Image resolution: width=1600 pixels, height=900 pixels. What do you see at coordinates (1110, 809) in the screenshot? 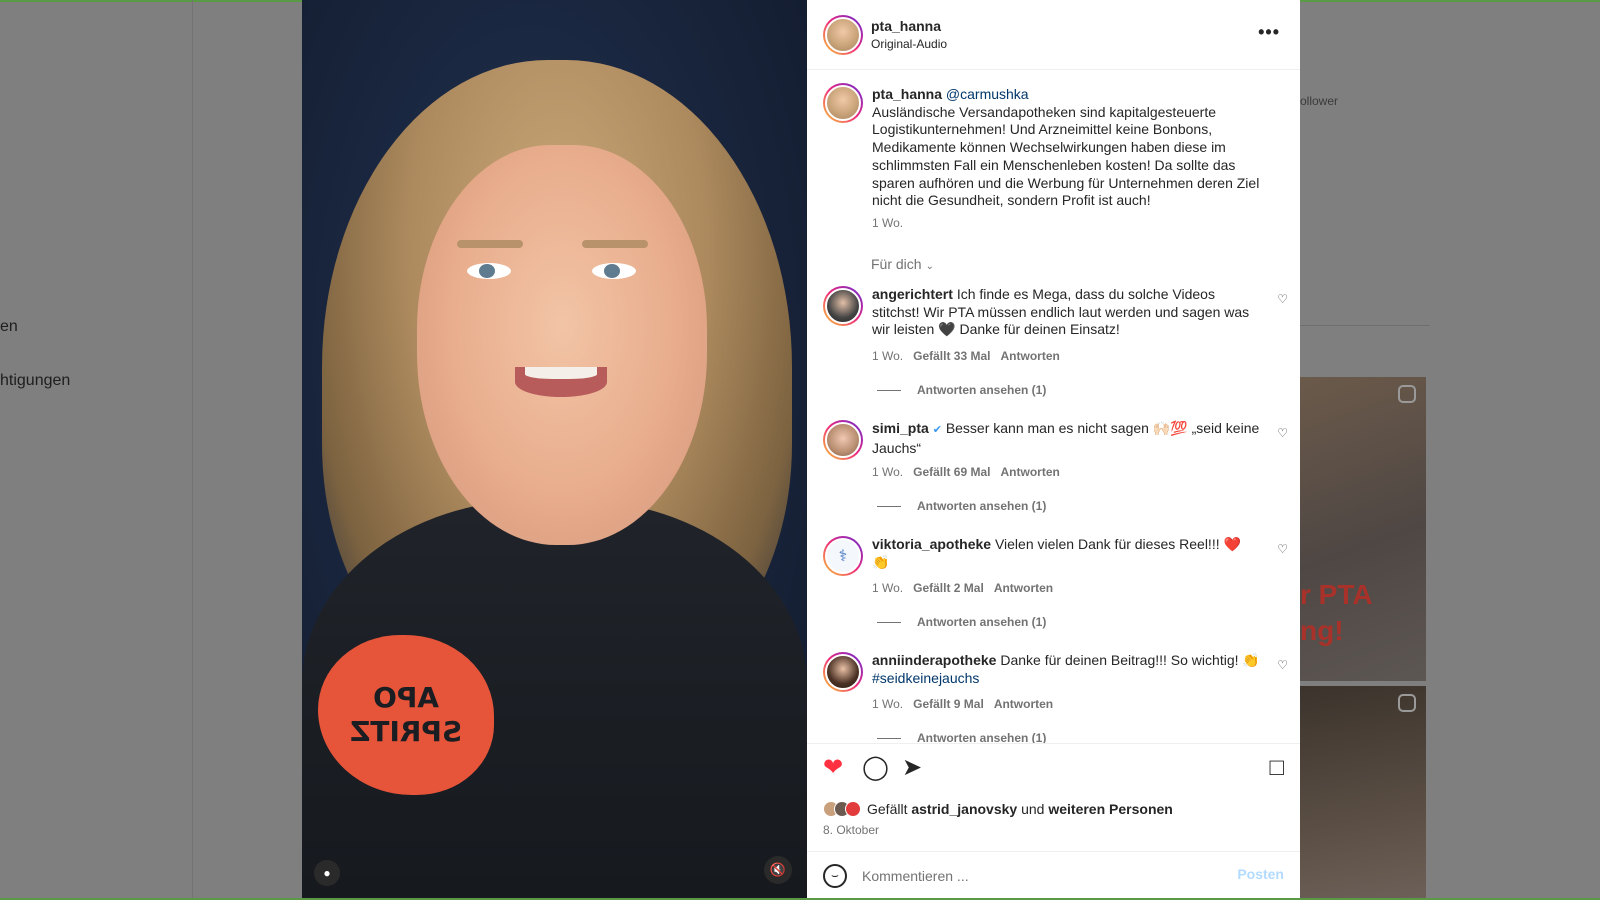
I see `liked-by-others: weiteren Personen` at bounding box center [1110, 809].